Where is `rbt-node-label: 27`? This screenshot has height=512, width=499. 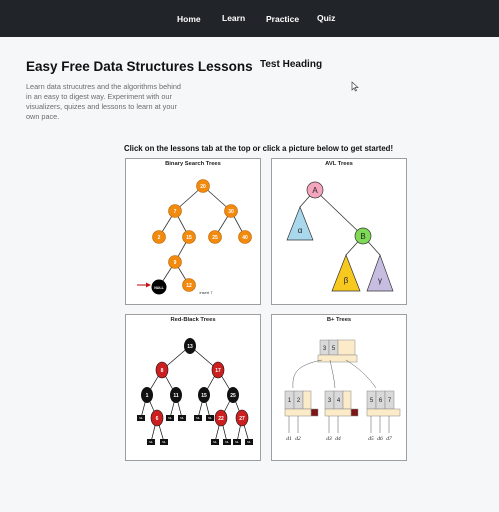
rbt-node-label: 27 is located at coordinates (242, 419).